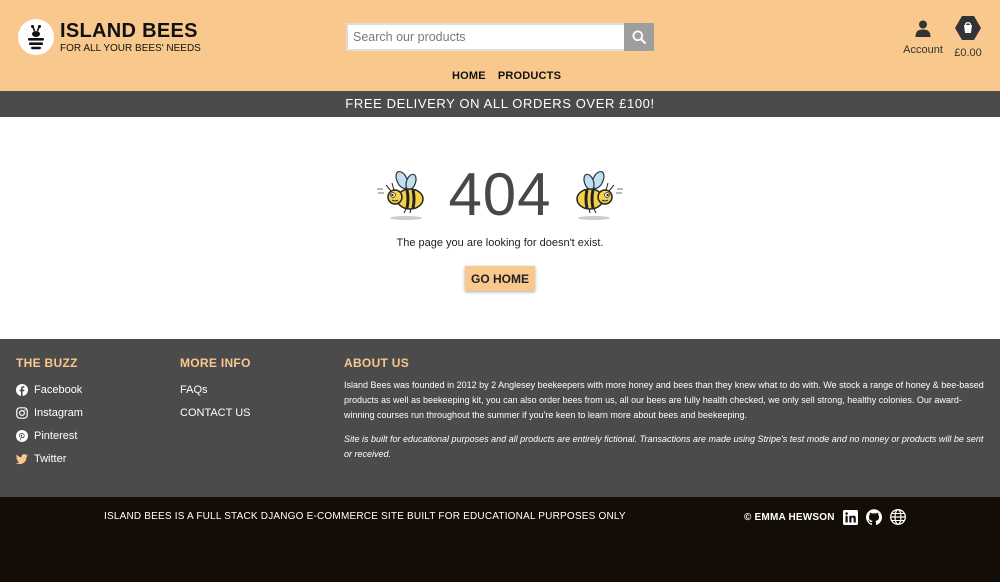  I want to click on shopping-bag-icon, so click(968, 28).